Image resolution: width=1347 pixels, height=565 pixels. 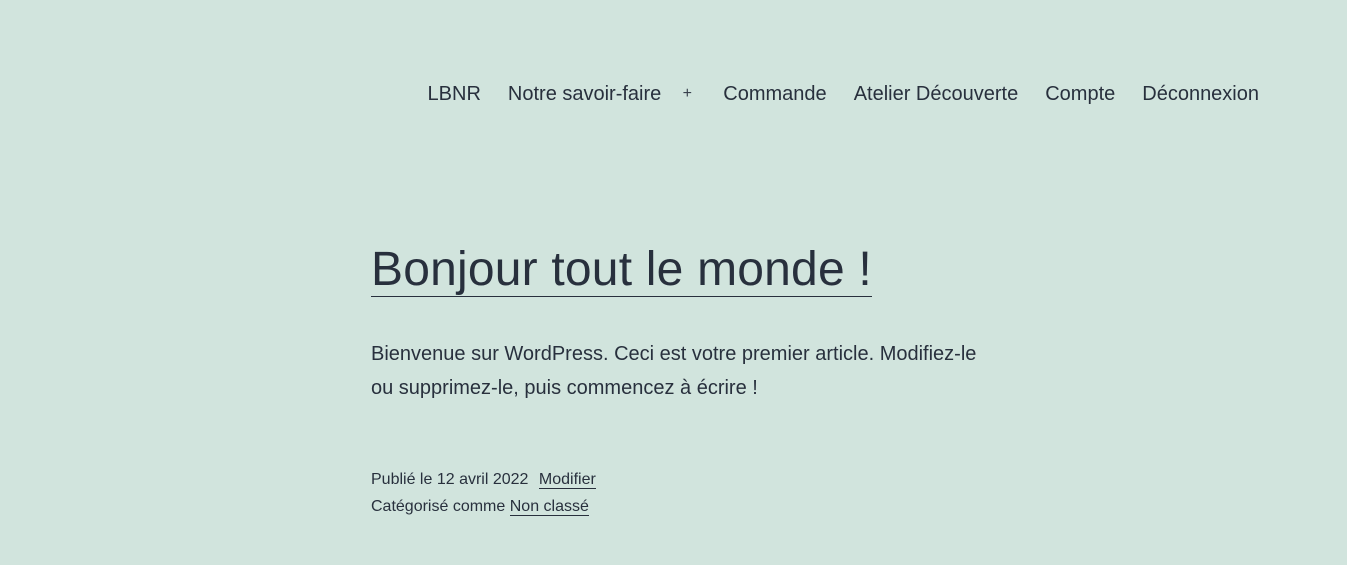 I want to click on post-title-link: Bonjour tout le monde !, so click(x=621, y=270).